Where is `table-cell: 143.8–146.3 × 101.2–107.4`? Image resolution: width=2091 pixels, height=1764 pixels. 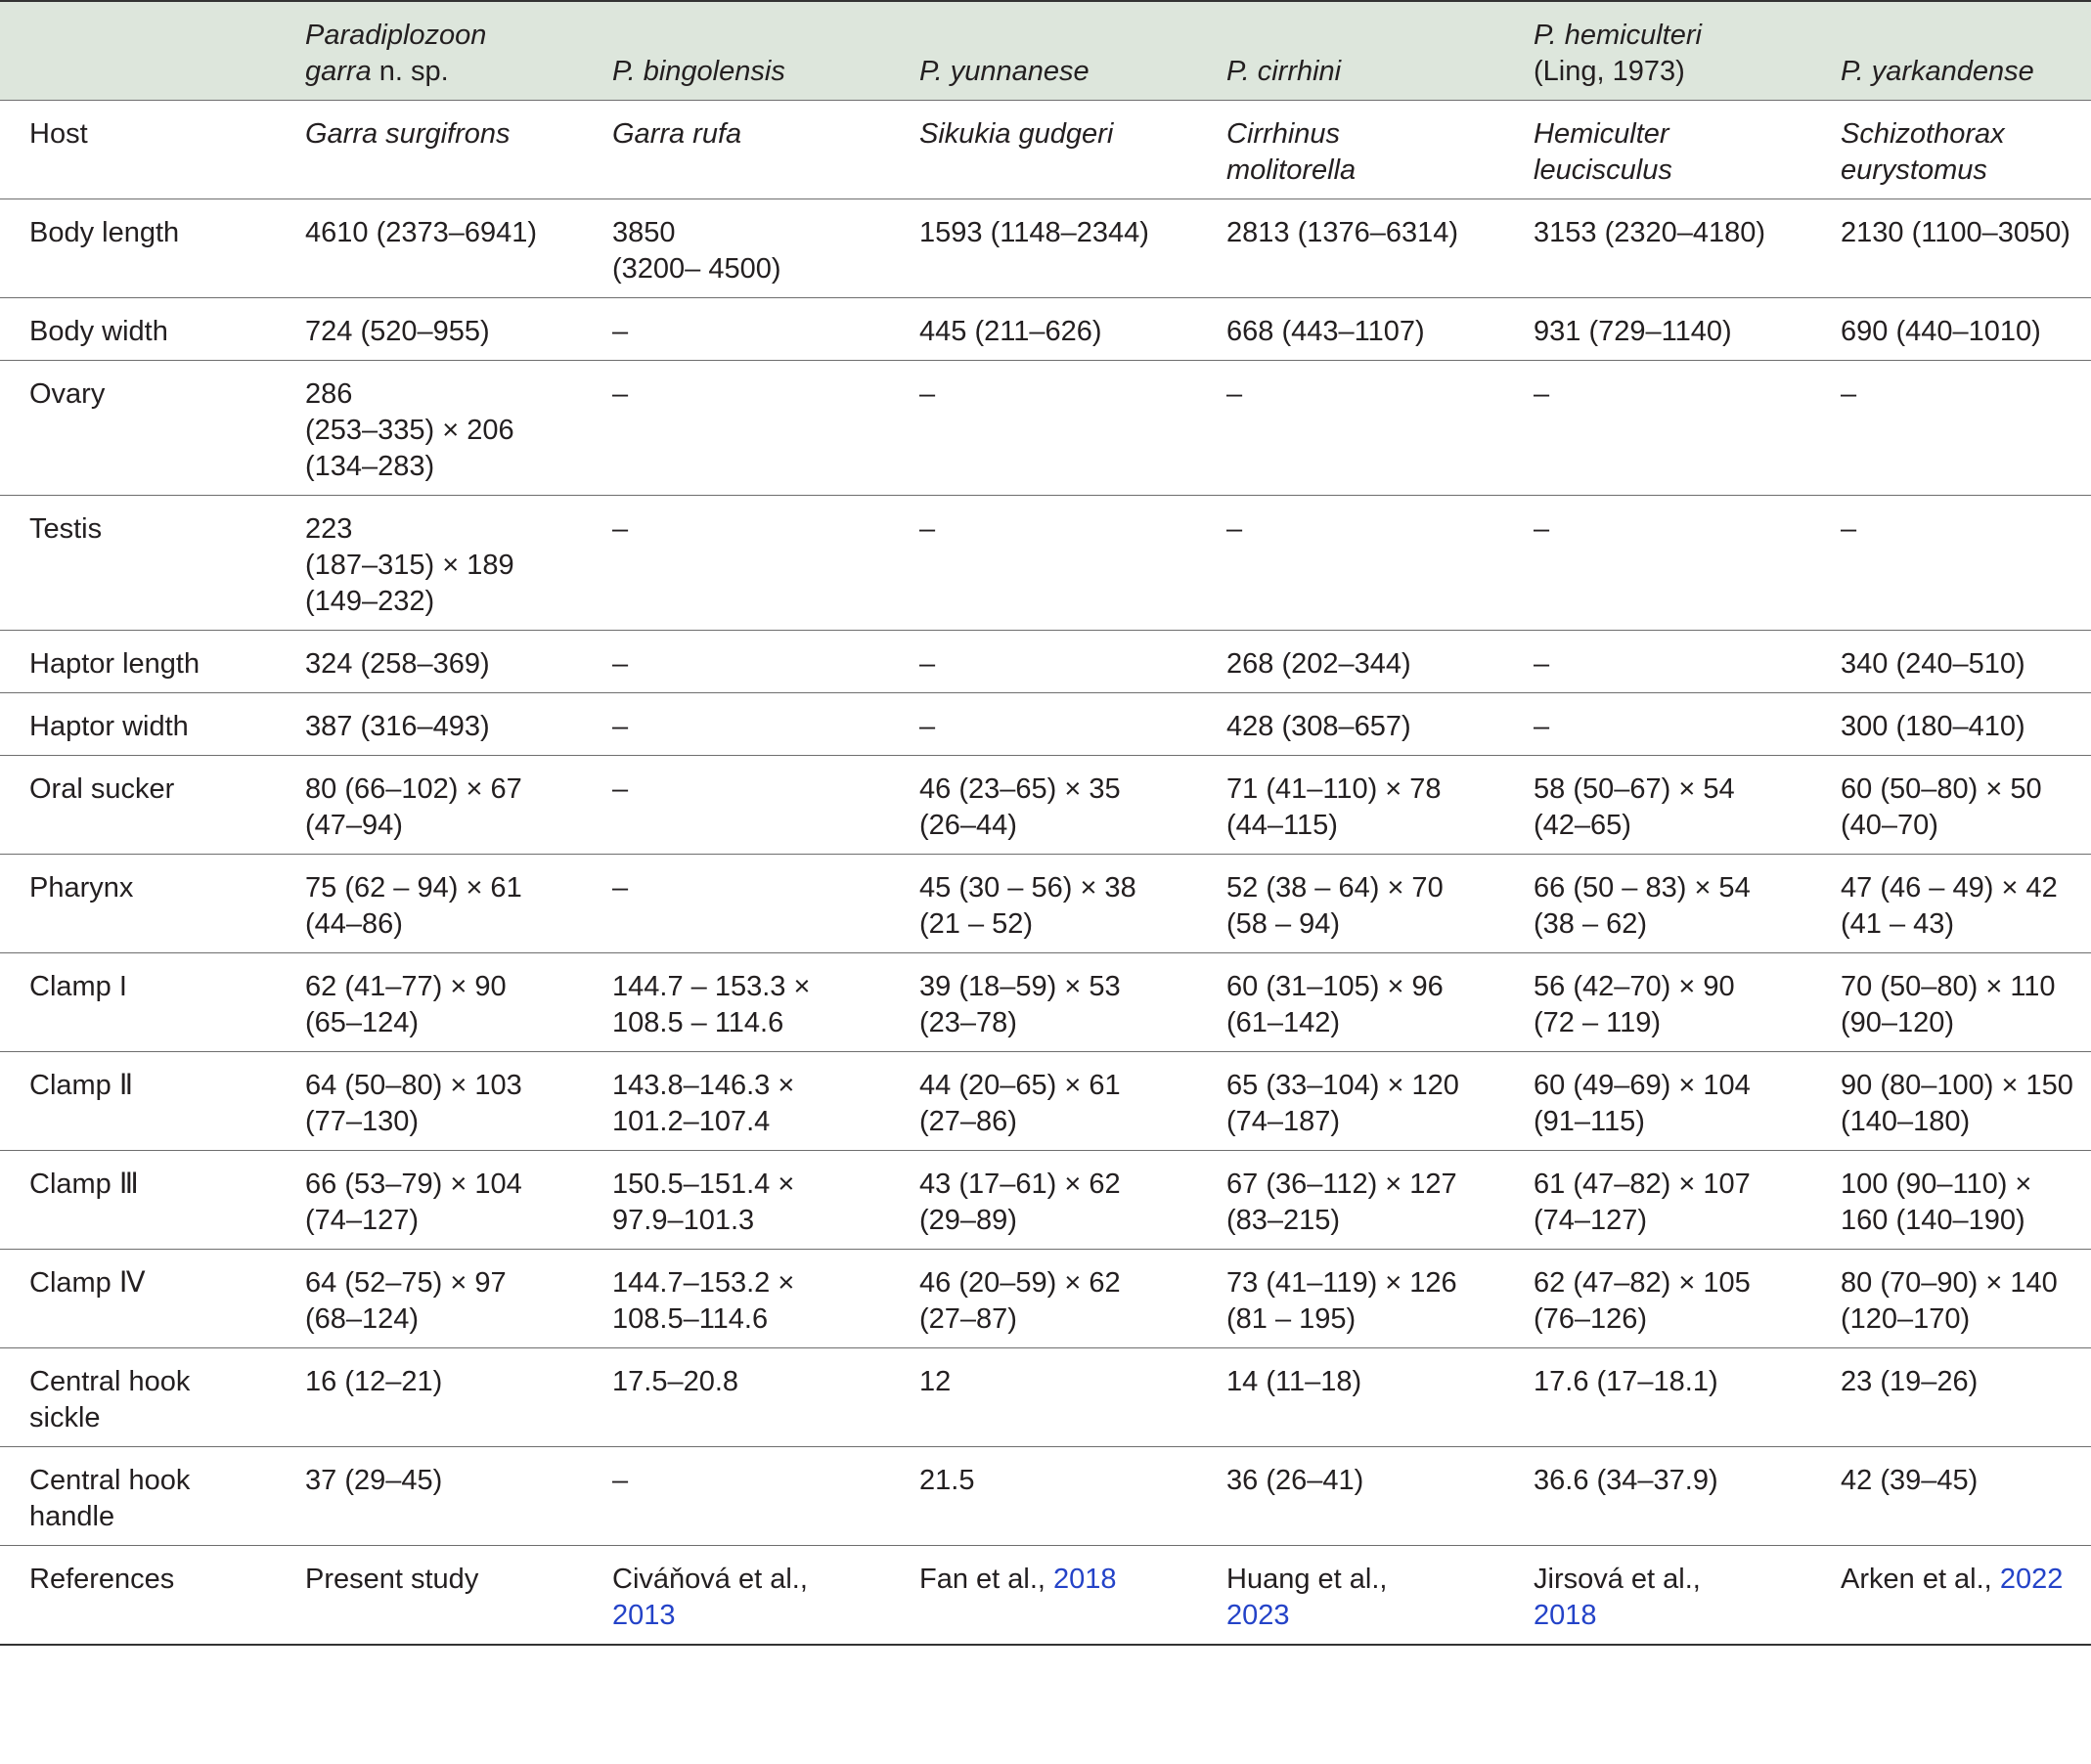 table-cell: 143.8–146.3 × 101.2–107.4 is located at coordinates (703, 1103).